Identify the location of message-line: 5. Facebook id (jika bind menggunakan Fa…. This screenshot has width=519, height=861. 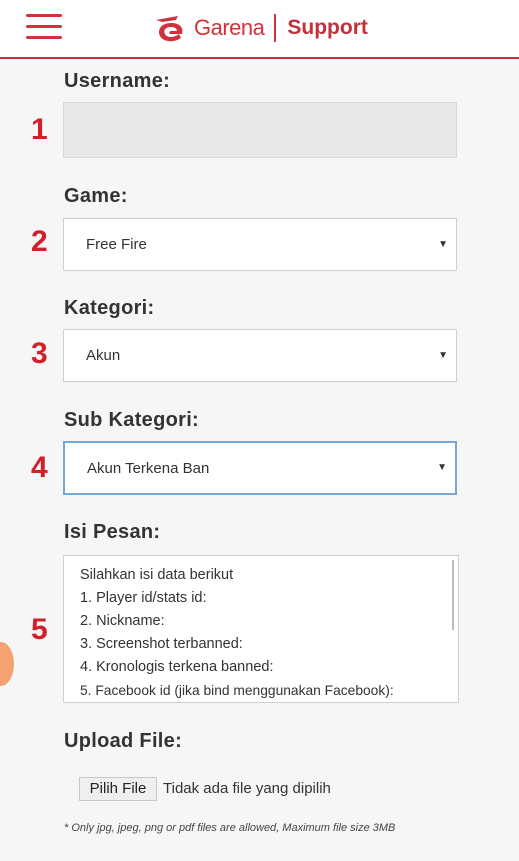
(237, 690).